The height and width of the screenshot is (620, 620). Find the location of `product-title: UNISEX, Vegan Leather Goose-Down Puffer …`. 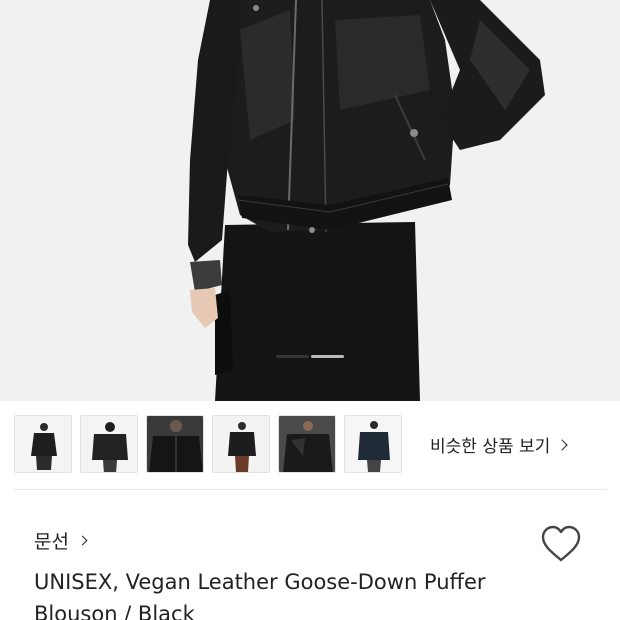

product-title: UNISEX, Vegan Leather Goose-Down Puffer … is located at coordinates (260, 595).